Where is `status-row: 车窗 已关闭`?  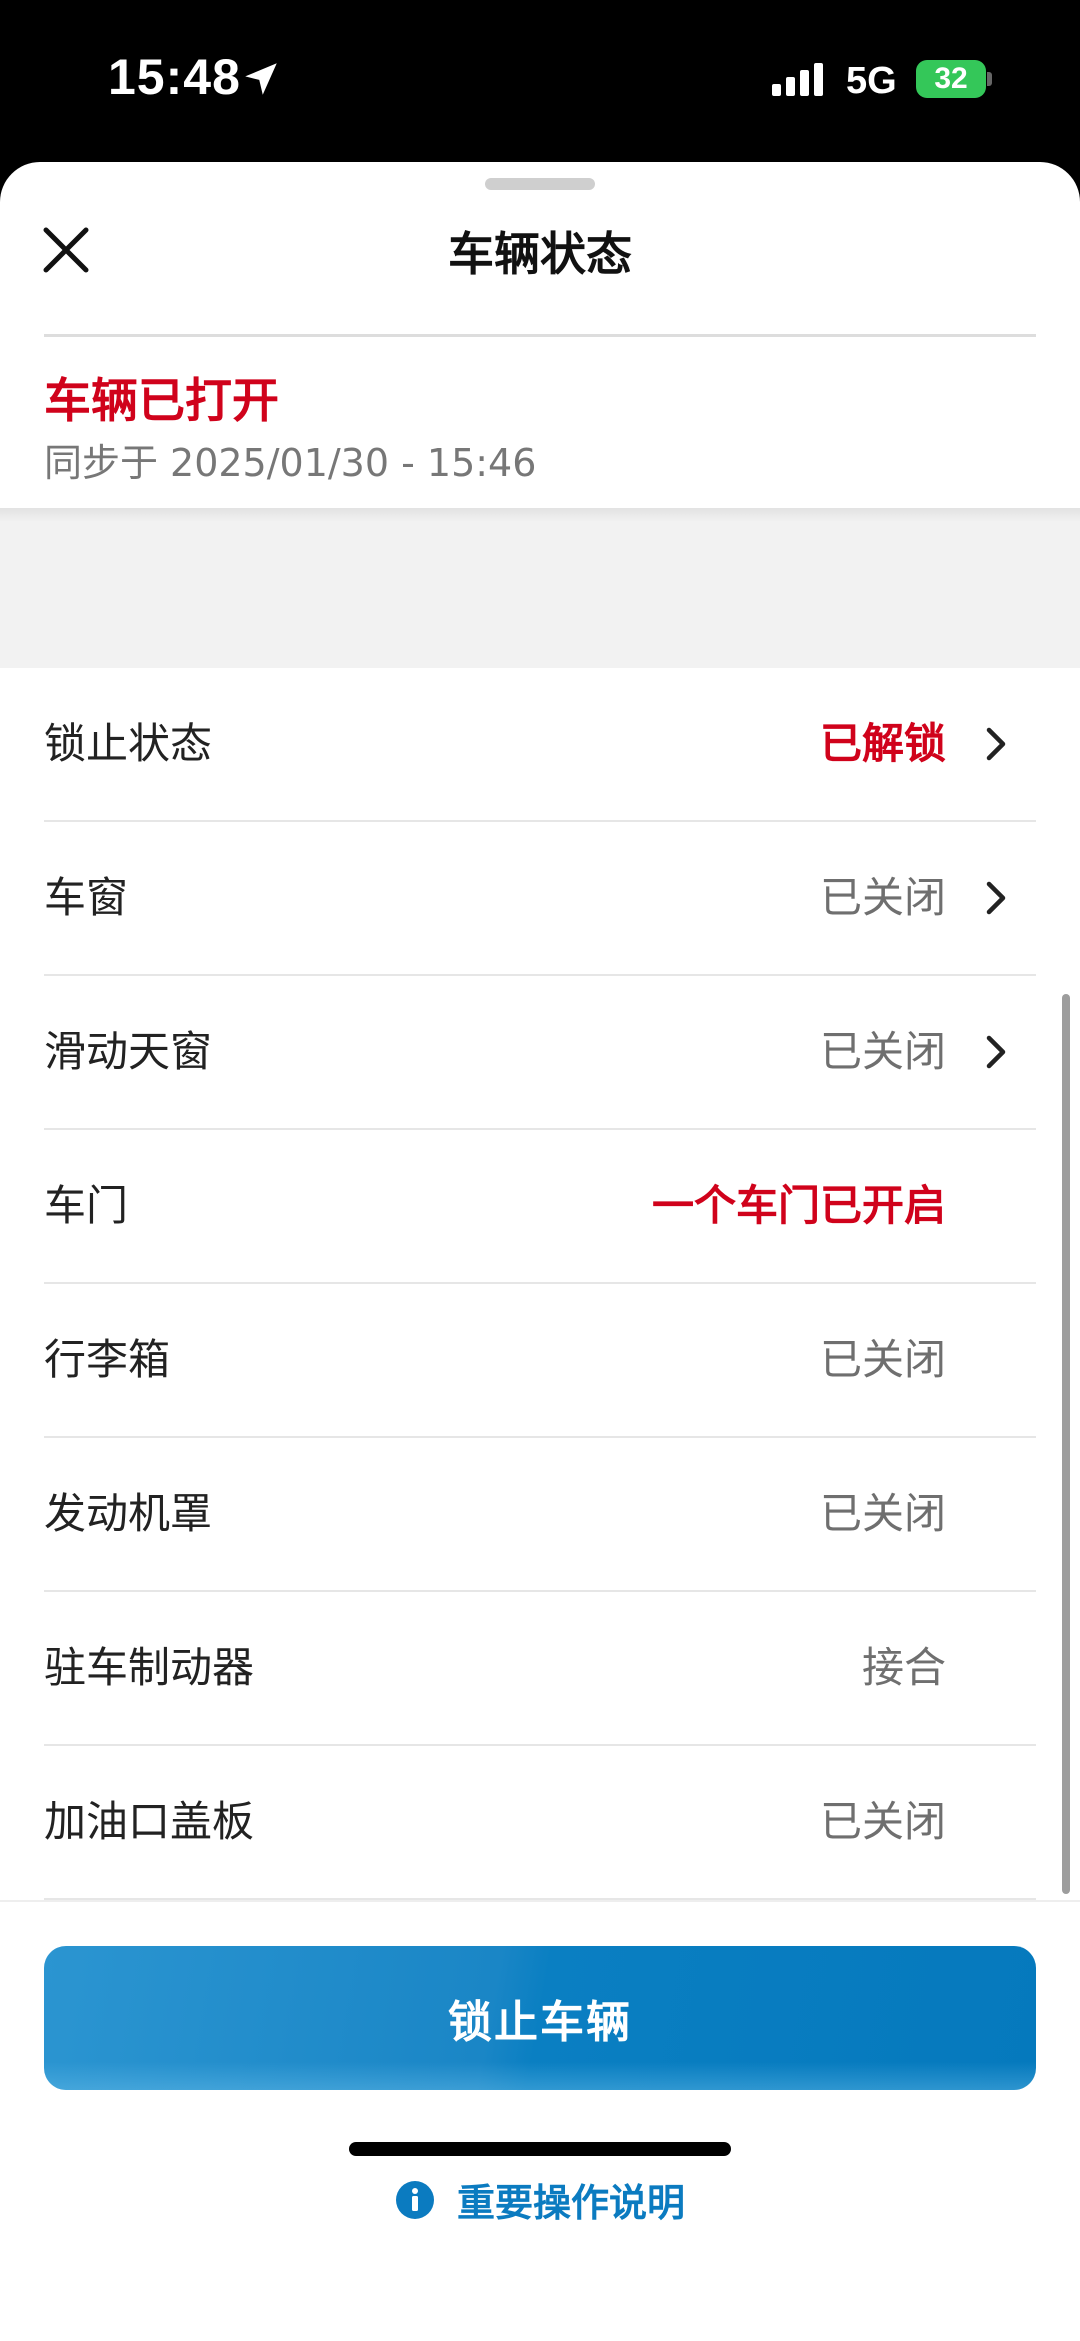
status-row: 车窗 已关闭 is located at coordinates (540, 899).